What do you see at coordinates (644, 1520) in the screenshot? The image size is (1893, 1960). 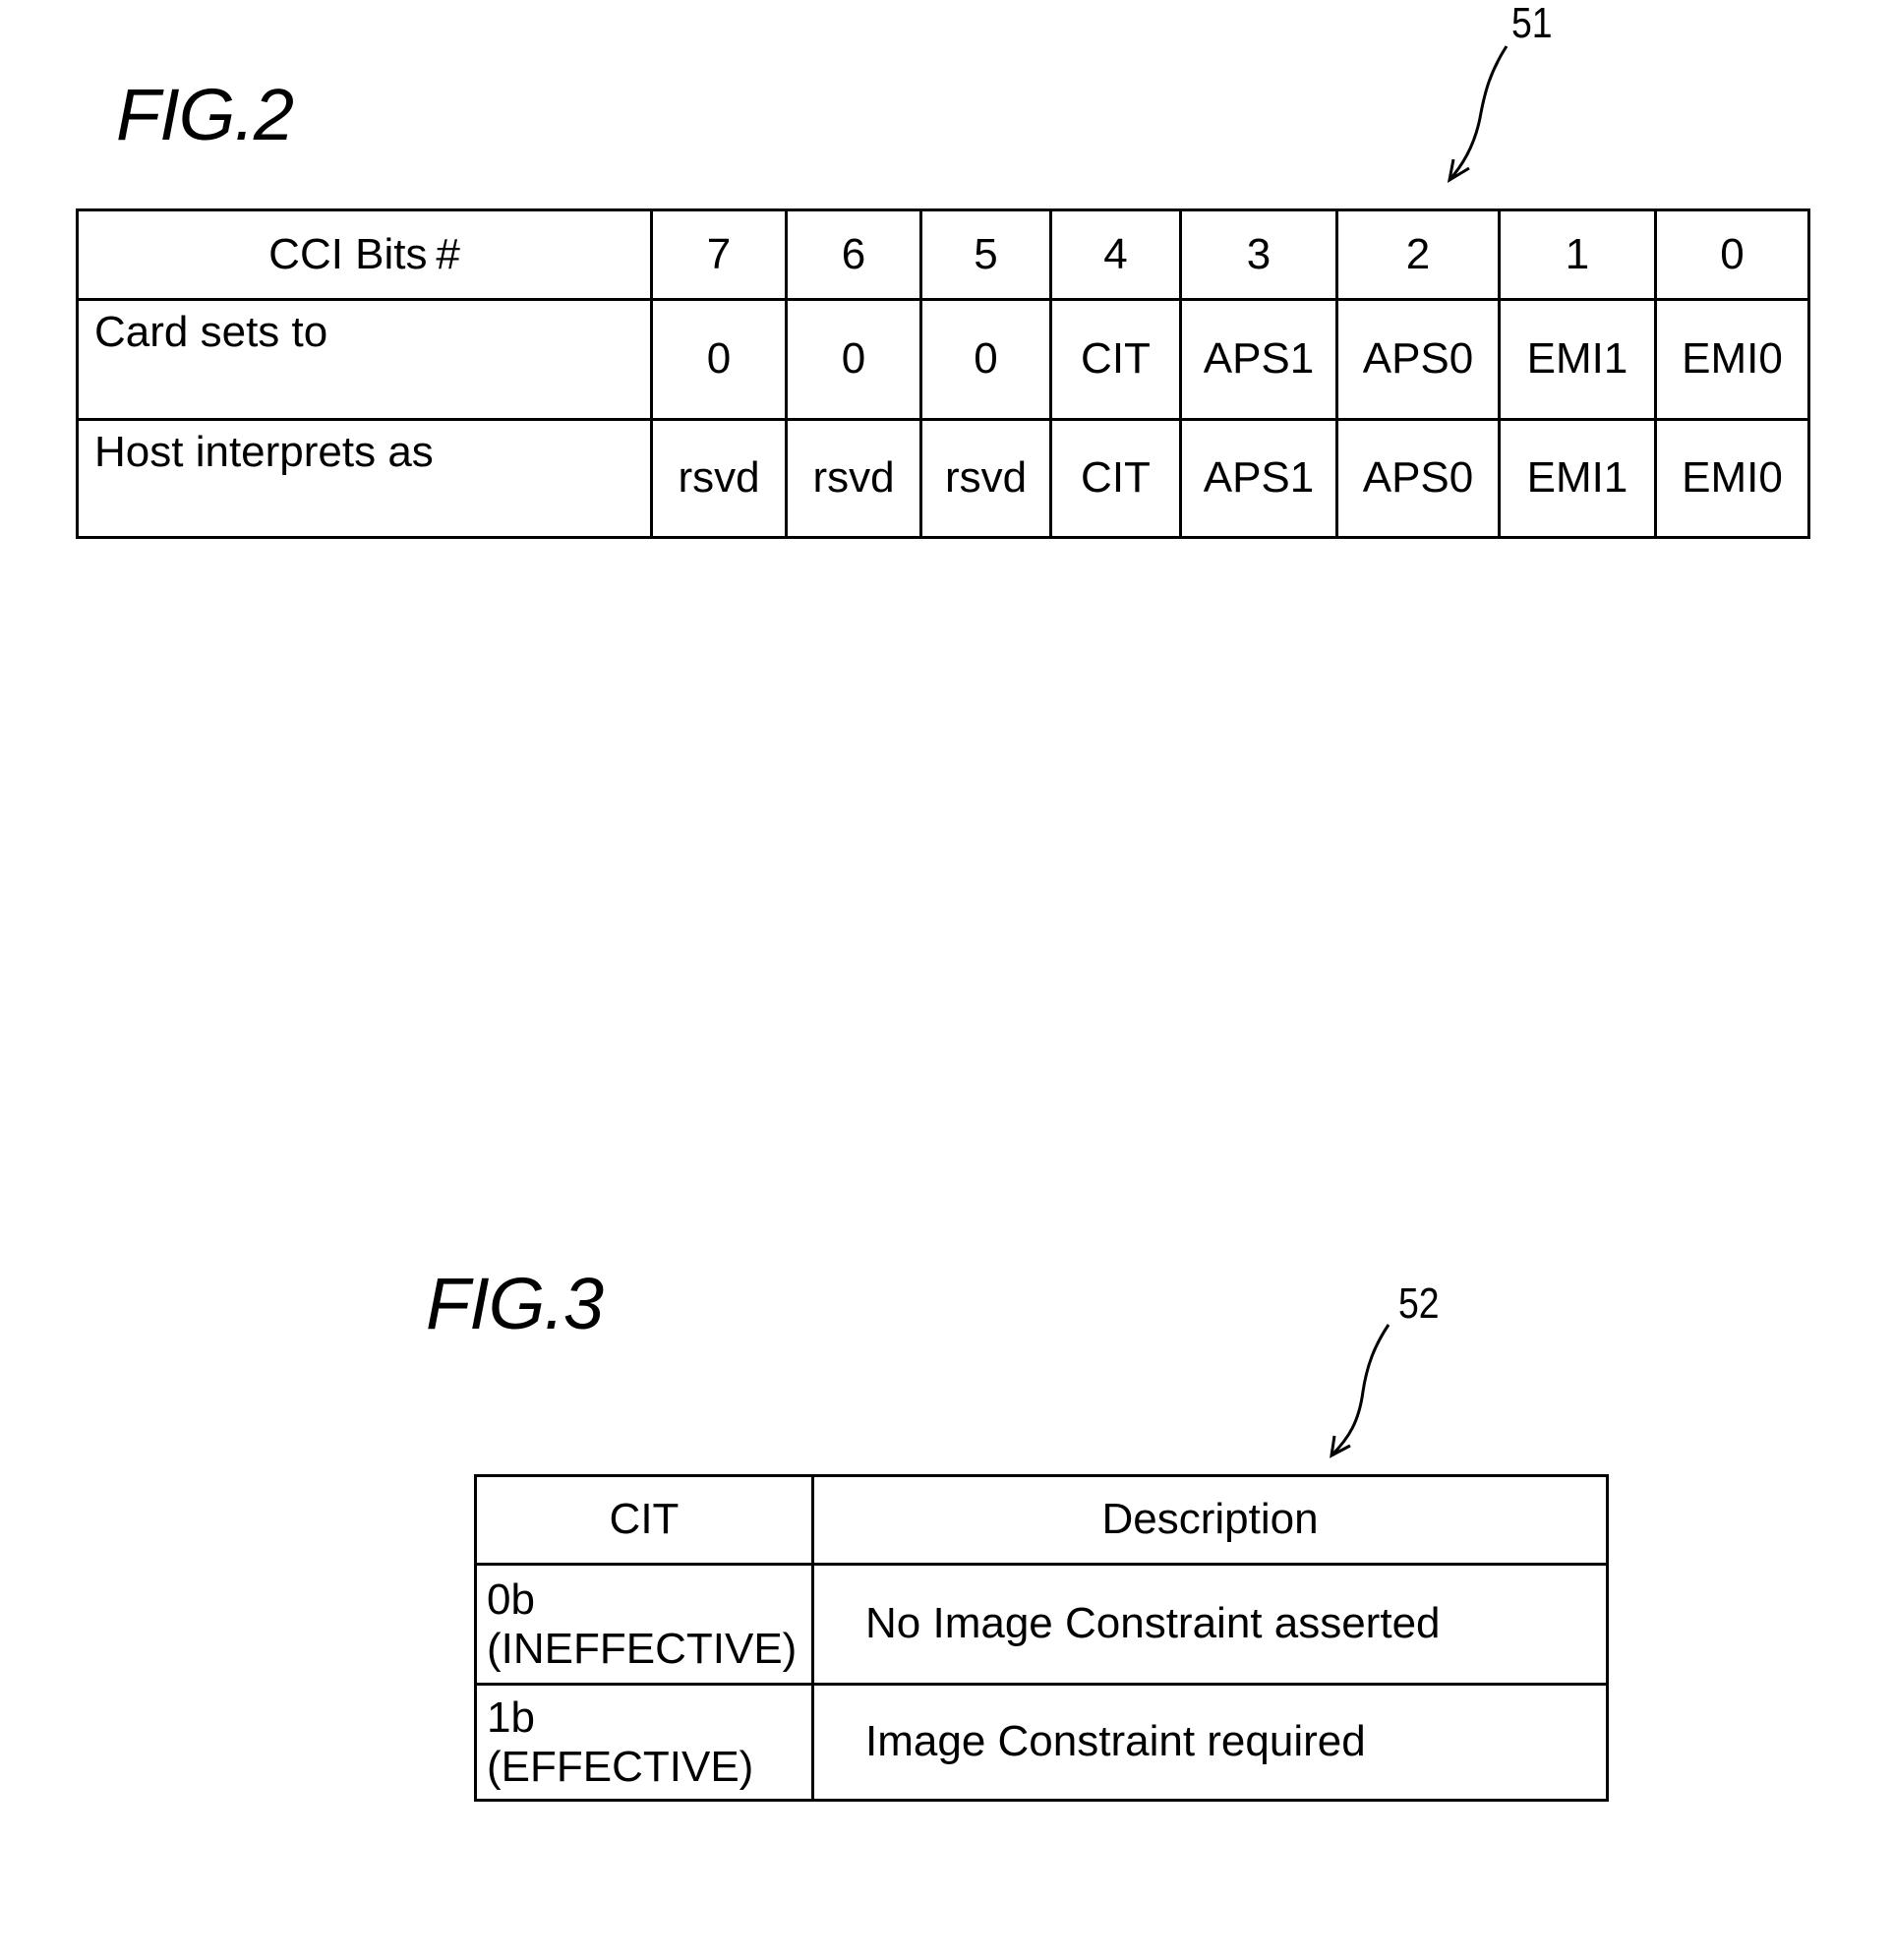 I see `header-cit: CIT` at bounding box center [644, 1520].